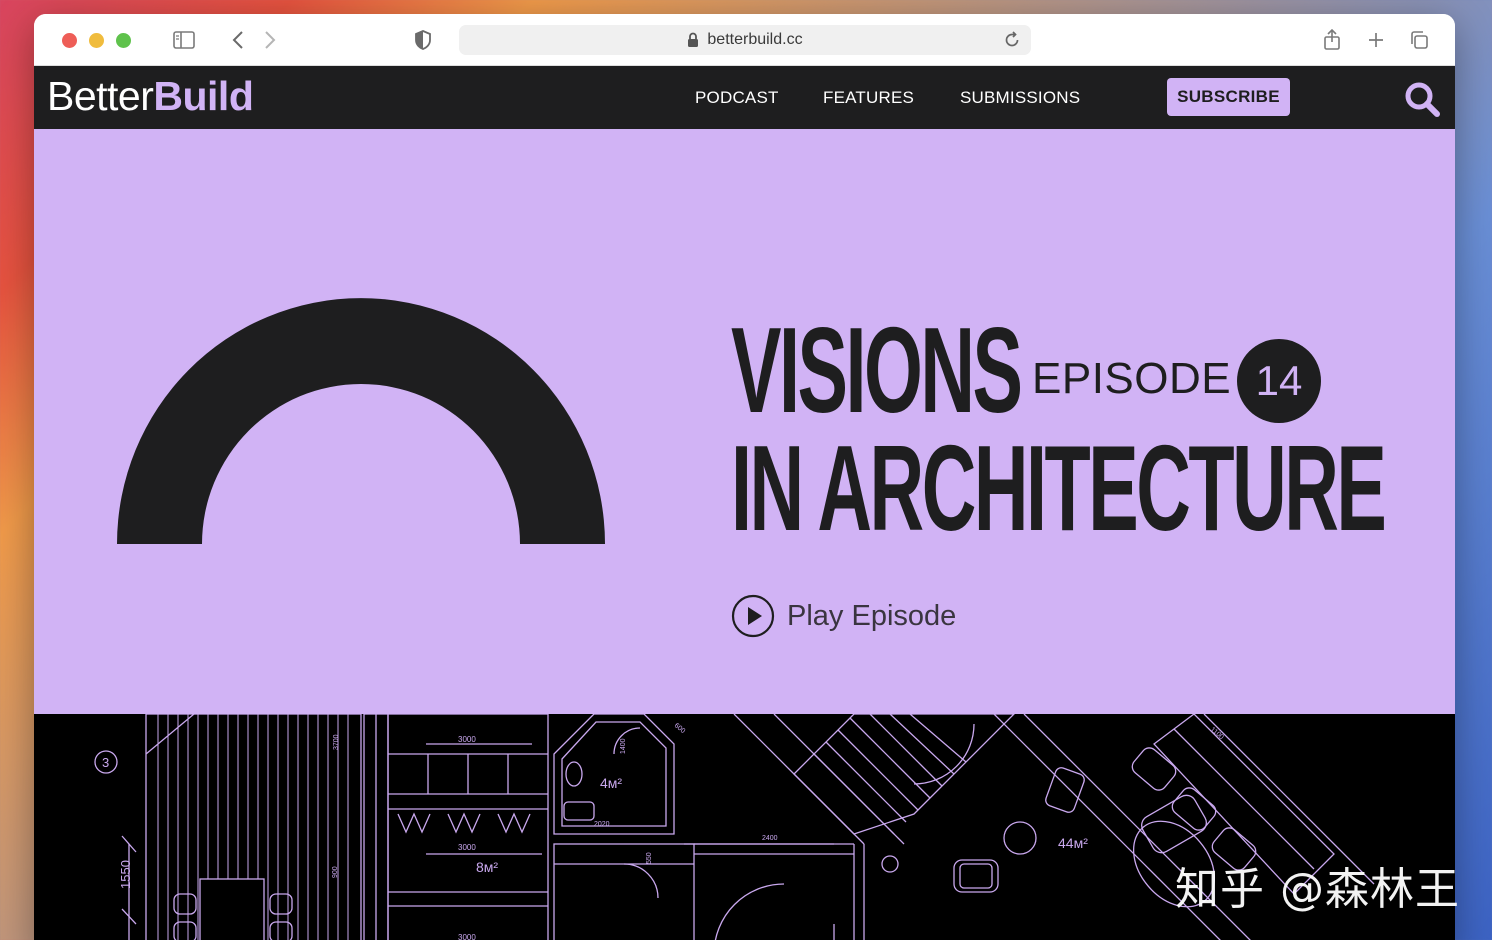 This screenshot has width=1492, height=940. What do you see at coordinates (69, 40) in the screenshot?
I see `close-window-button` at bounding box center [69, 40].